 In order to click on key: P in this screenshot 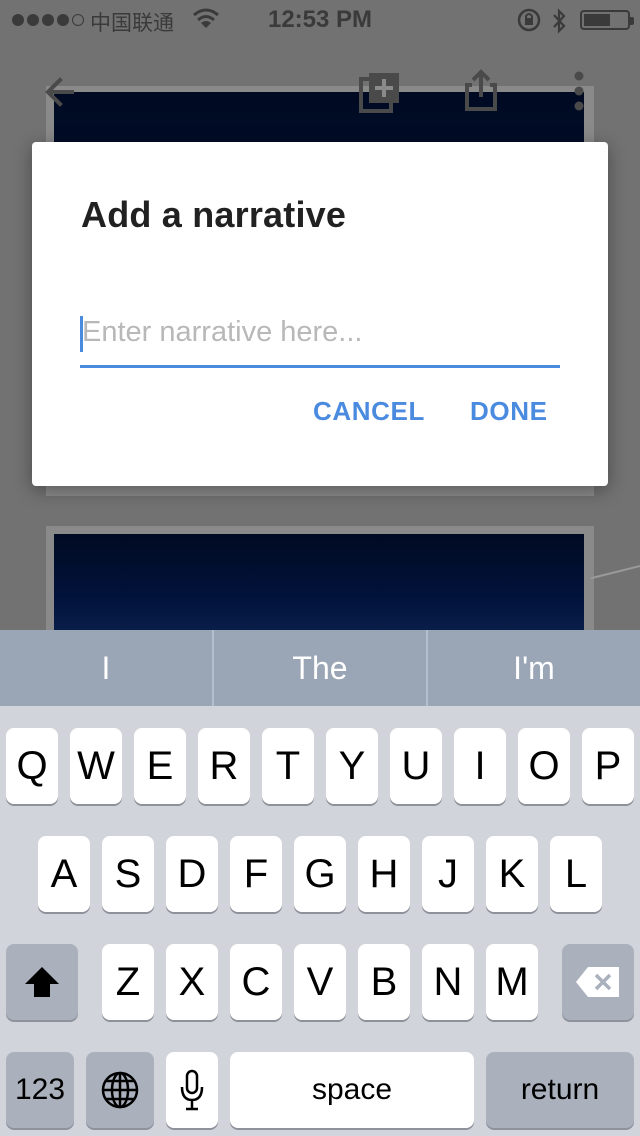, I will do `click(608, 766)`.